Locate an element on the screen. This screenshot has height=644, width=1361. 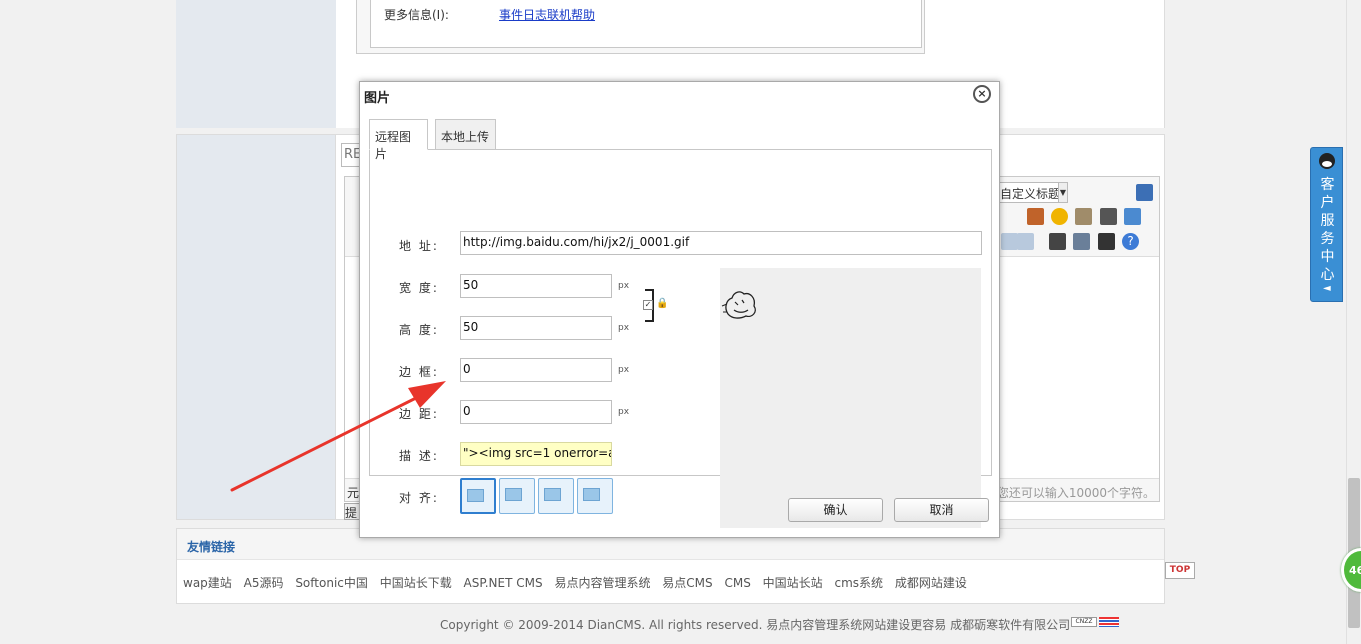
url-label: 地 址: is located at coordinates (419, 246).